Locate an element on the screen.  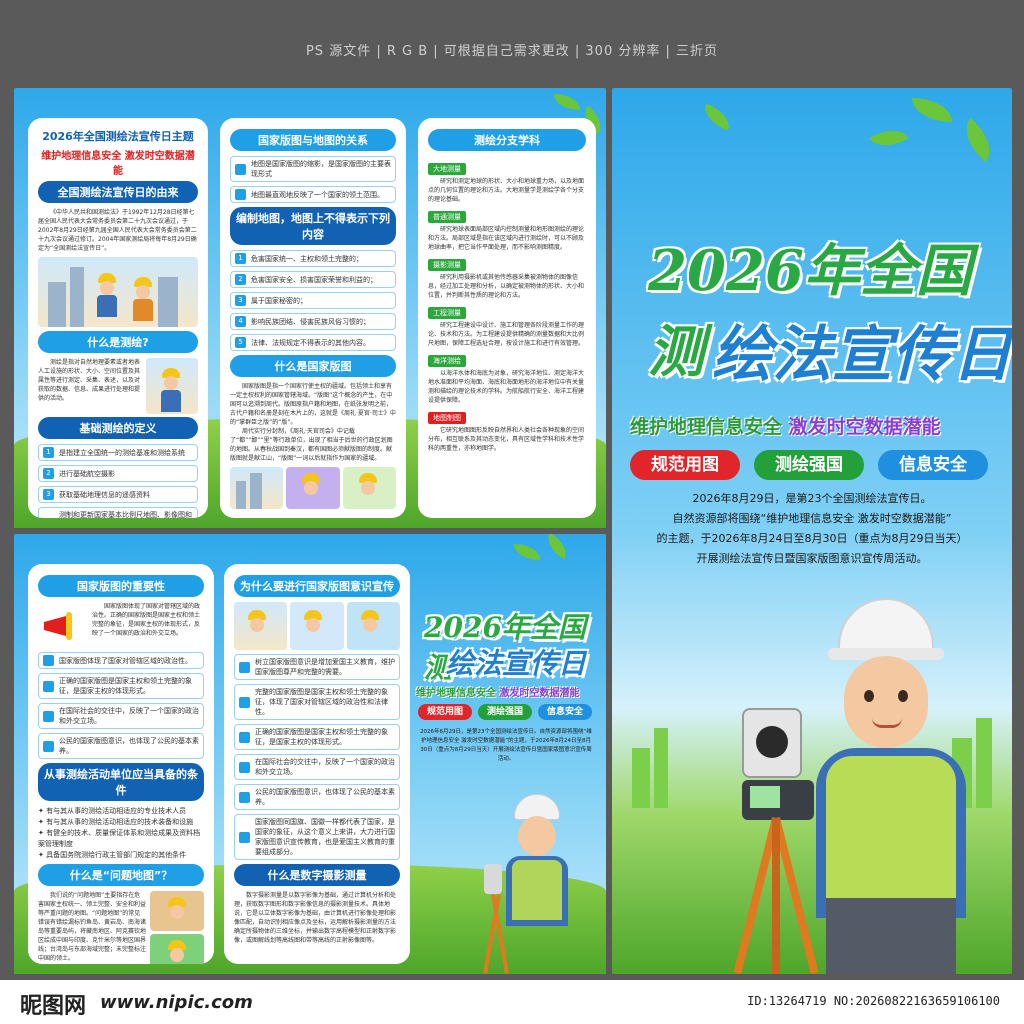
branches-header: 测绘分支学科 is located at coordinates (507, 140).